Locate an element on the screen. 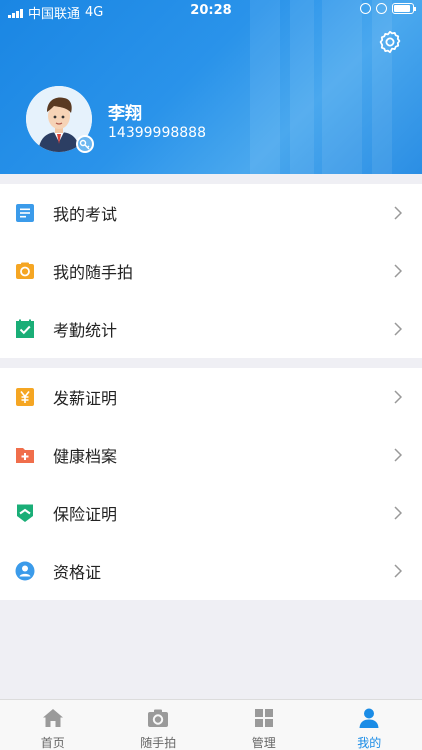 The height and width of the screenshot is (750, 422). tab-manage: 管理 is located at coordinates (264, 725).